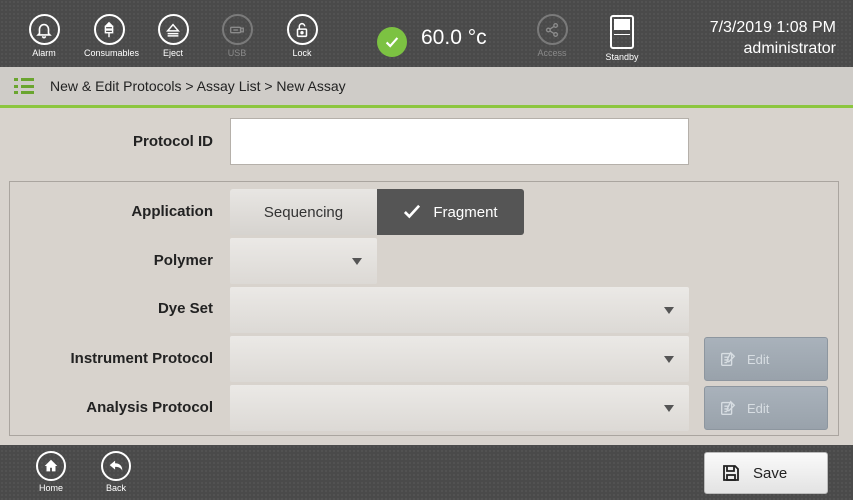  Describe the element at coordinates (789, 48) in the screenshot. I see `username: administrator` at that location.